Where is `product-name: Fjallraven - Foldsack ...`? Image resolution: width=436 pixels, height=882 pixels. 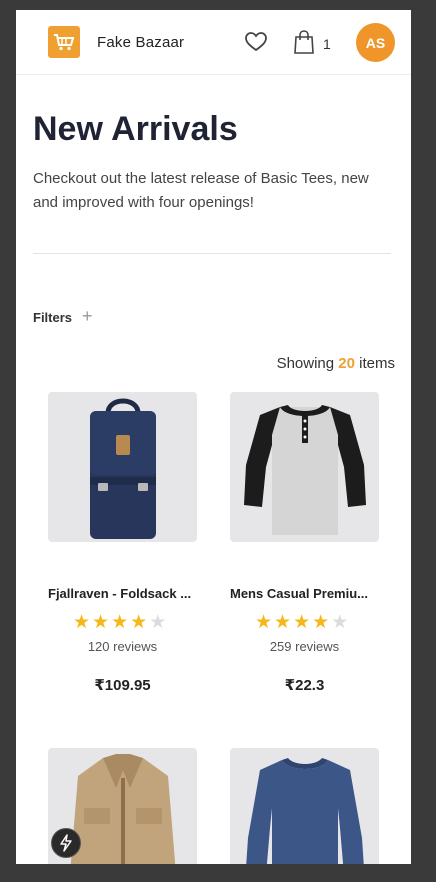 product-name: Fjallraven - Foldsack ... is located at coordinates (128, 593).